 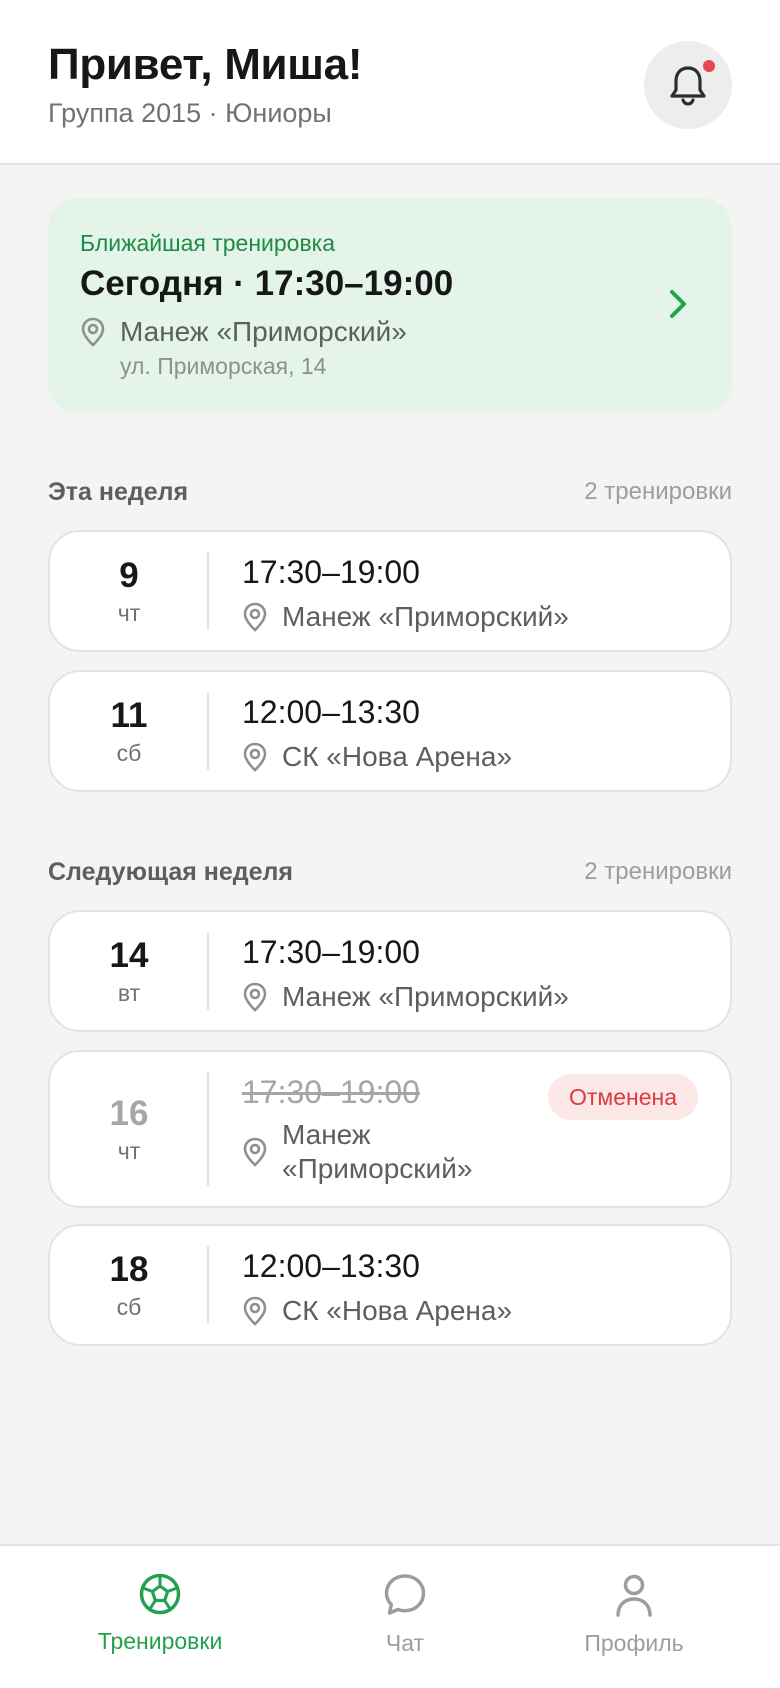 I want to click on training-date: 16 чт, so click(x=129, y=1129).